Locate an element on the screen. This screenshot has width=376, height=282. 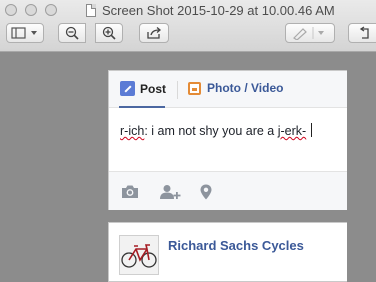
rotate-button is located at coordinates (362, 33).